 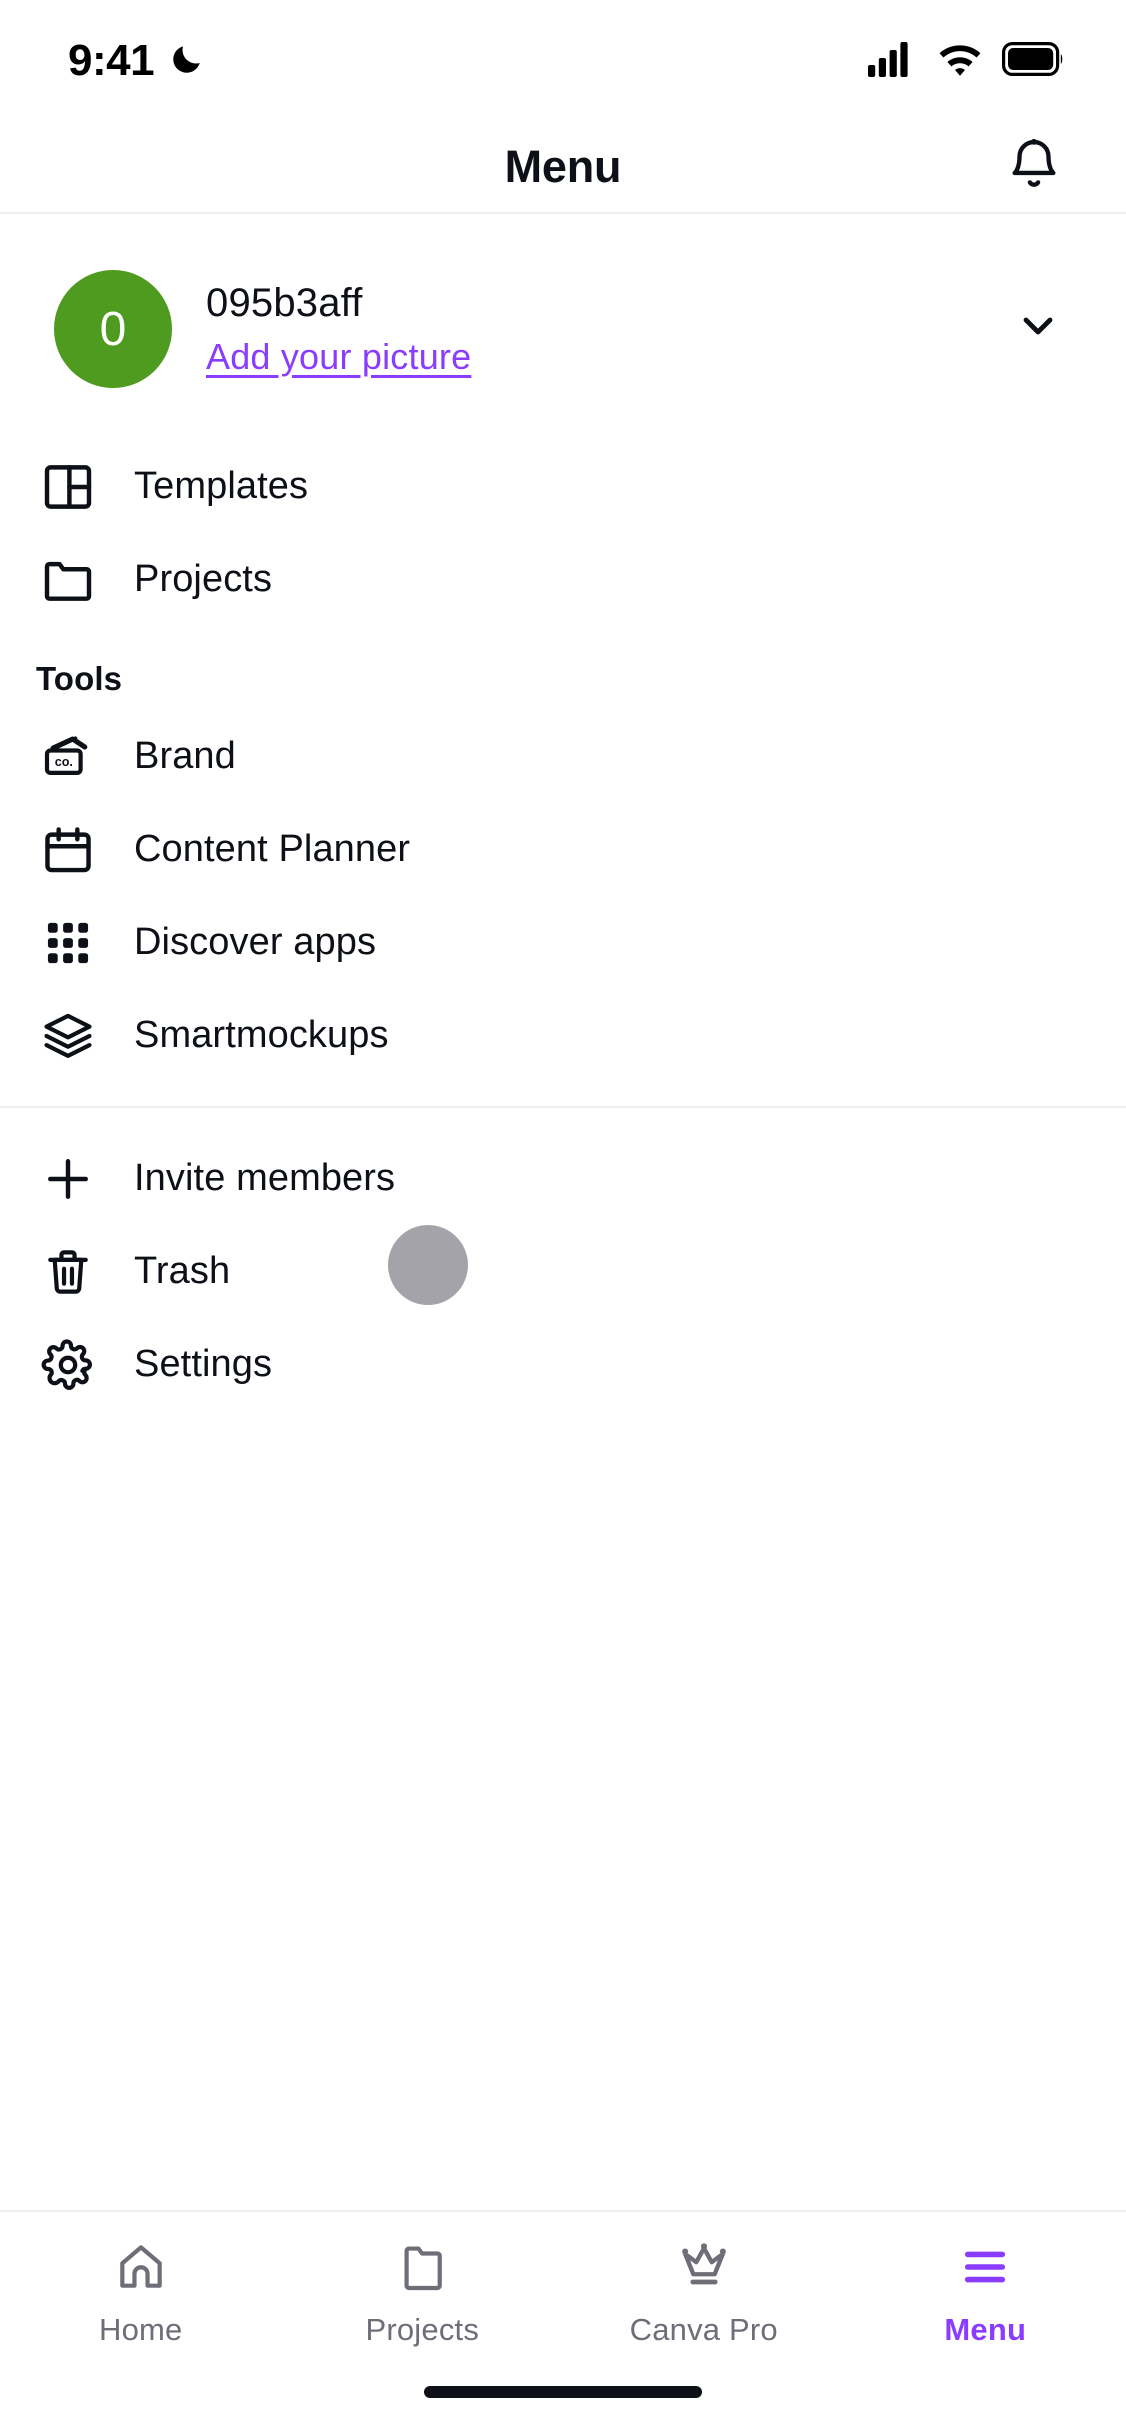 I want to click on profile-expand-button, so click(x=1038, y=327).